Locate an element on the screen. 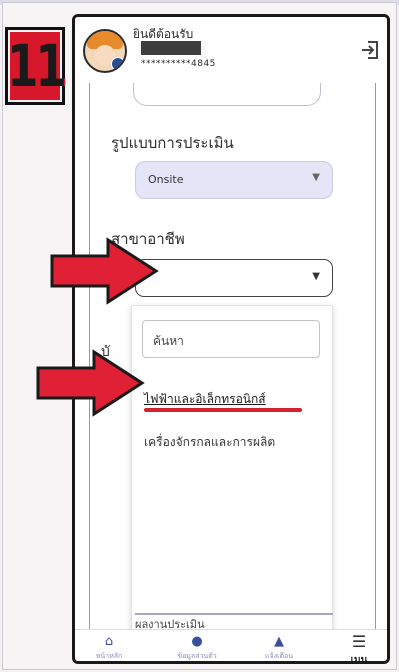 The image size is (399, 672). dropdown-search-input: ค้นหา is located at coordinates (231, 339).